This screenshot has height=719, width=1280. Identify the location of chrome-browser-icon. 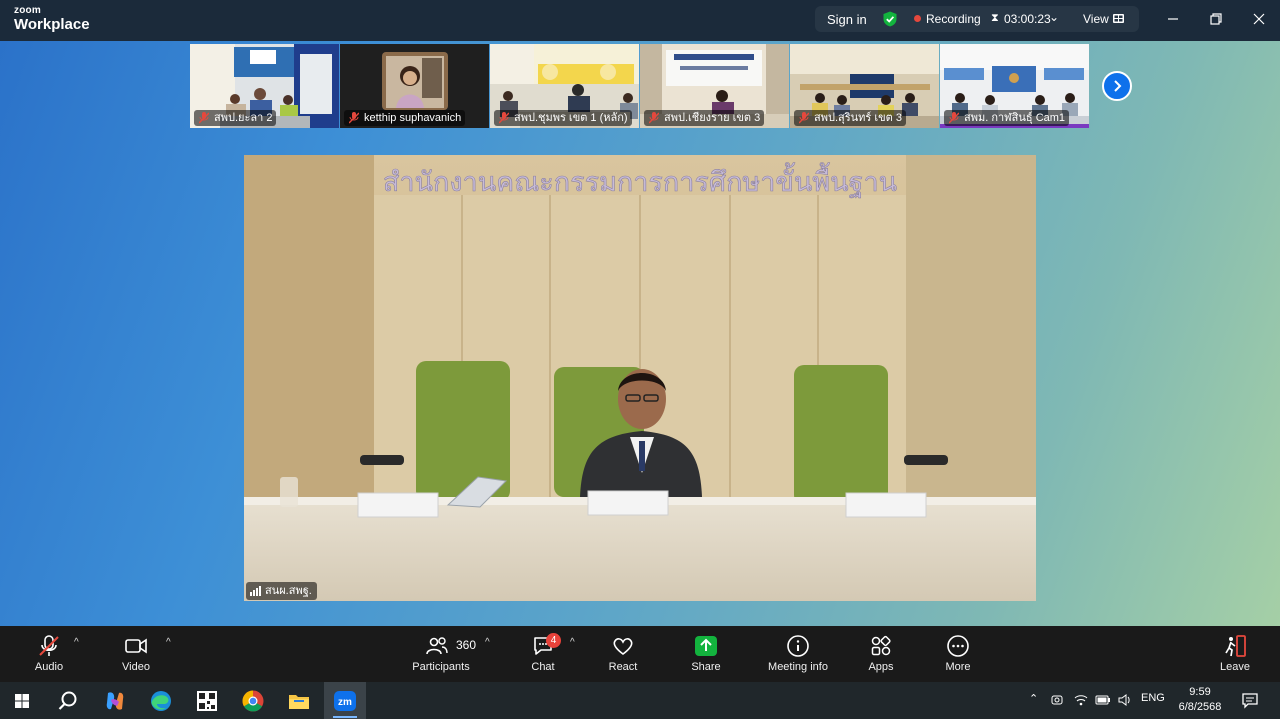
(253, 701).